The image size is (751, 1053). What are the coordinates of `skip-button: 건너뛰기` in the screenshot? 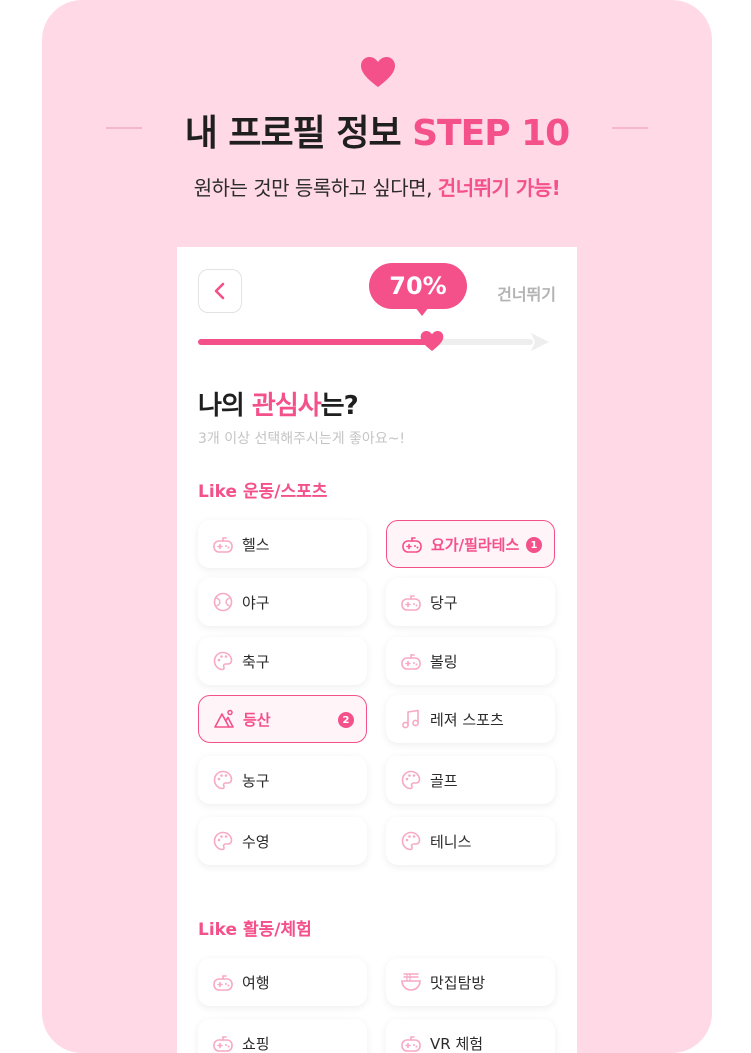 It's located at (526, 293).